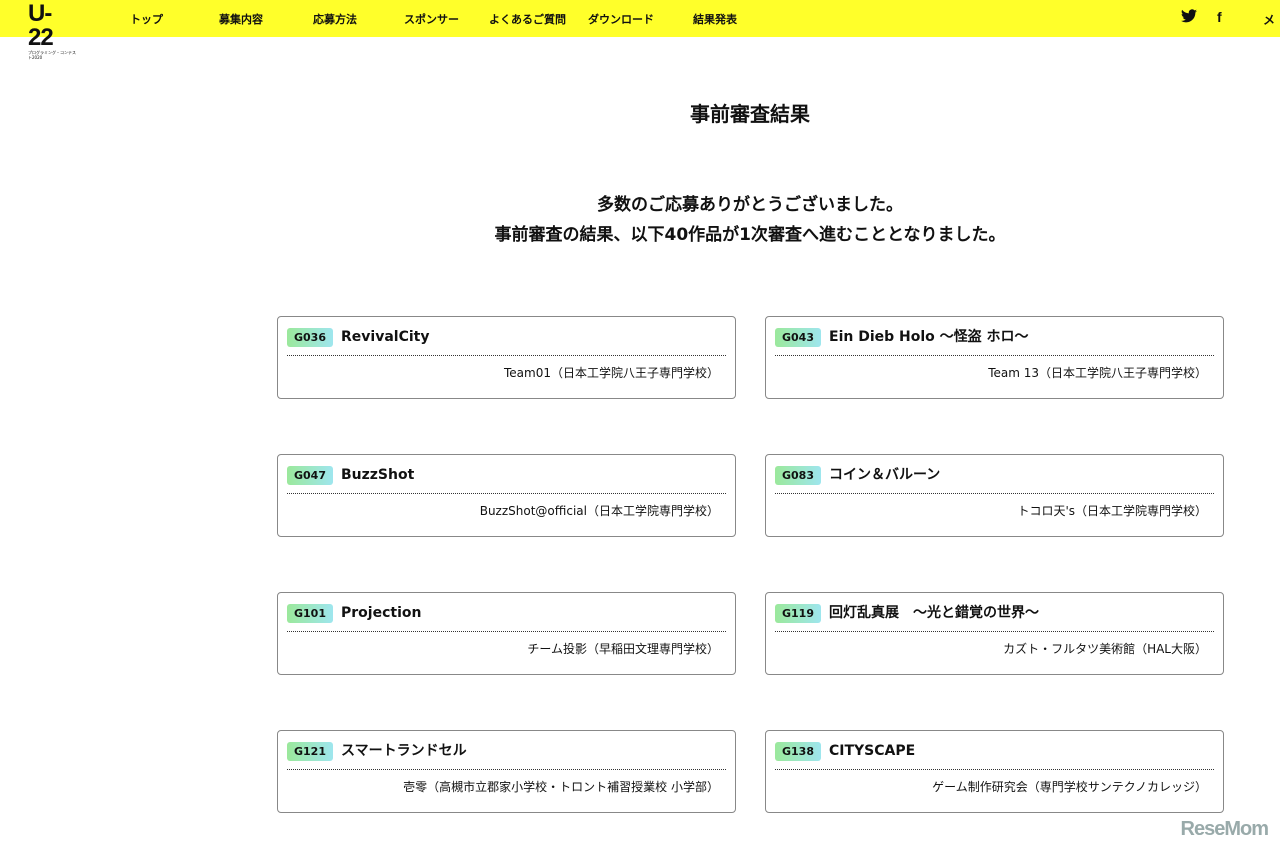  Describe the element at coordinates (750, 205) in the screenshot. I see `intro-line-1: 多数のご応募ありがとうございました。` at that location.